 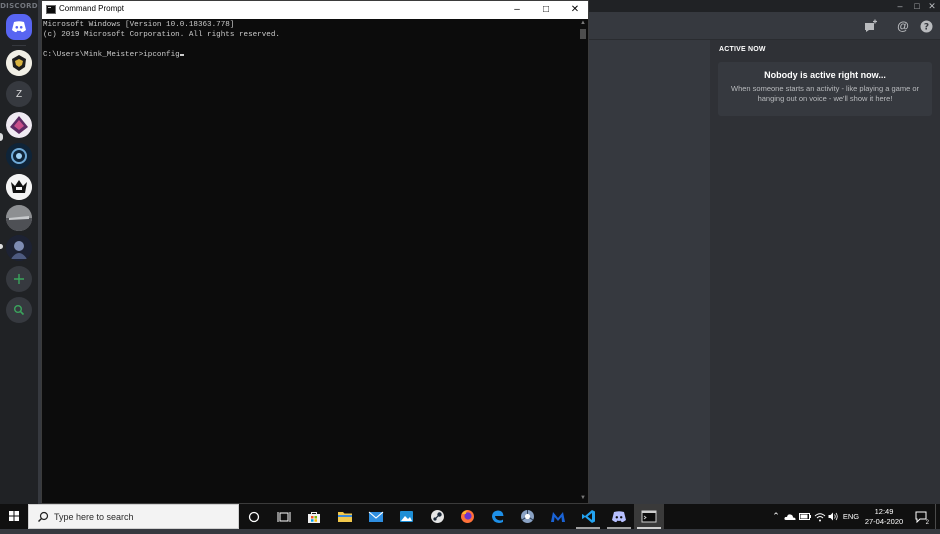 I want to click on file-explorer-button, so click(x=345, y=516).